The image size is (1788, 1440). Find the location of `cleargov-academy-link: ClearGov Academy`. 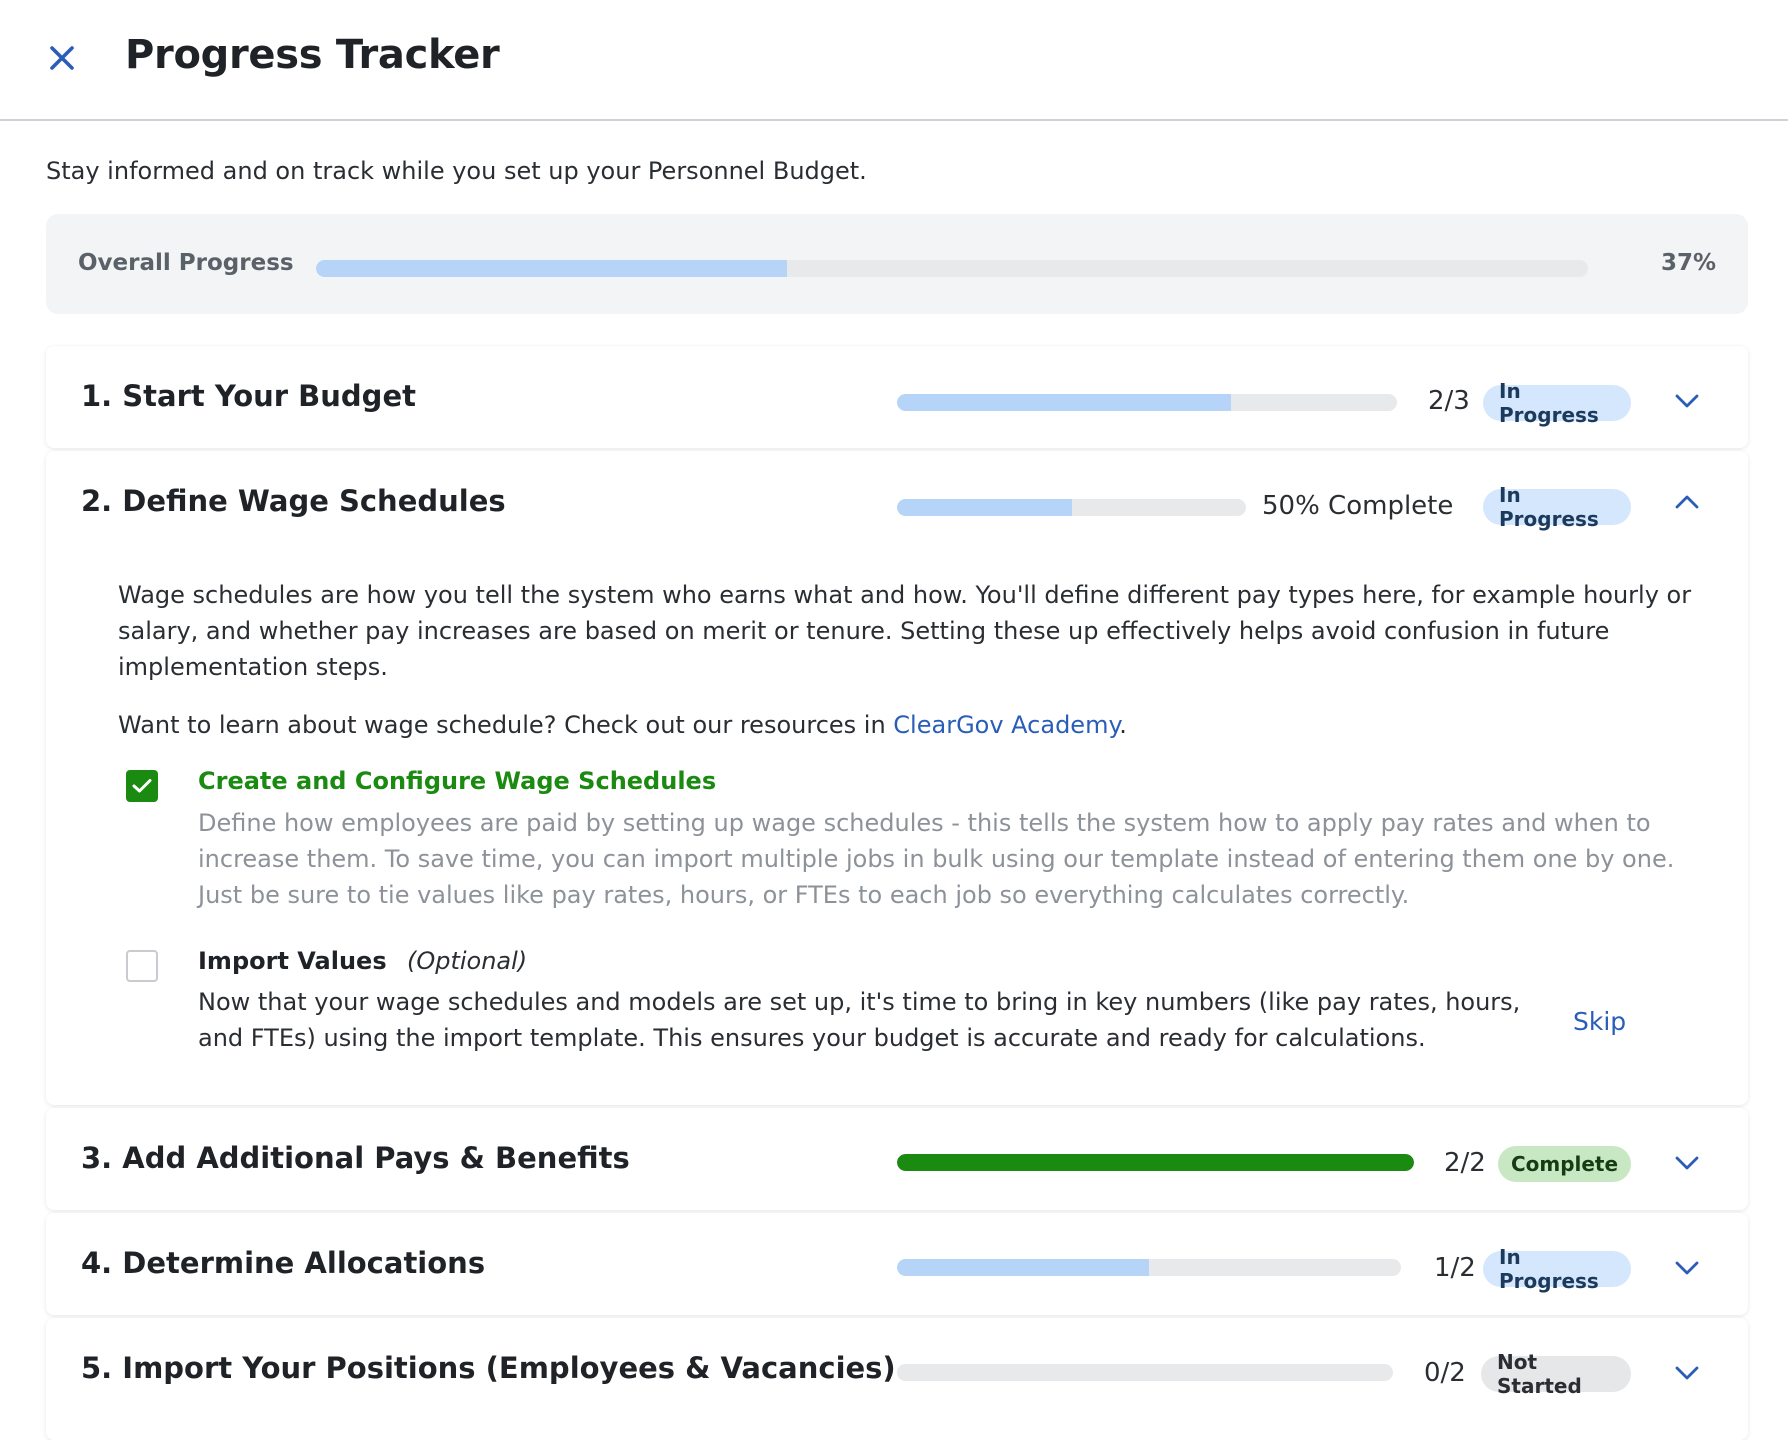

cleargov-academy-link: ClearGov Academy is located at coordinates (1006, 725).